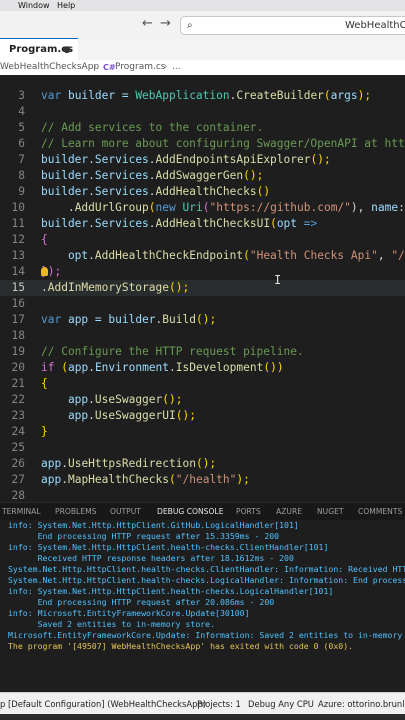  What do you see at coordinates (29, 431) in the screenshot?
I see `code-line: 24}` at bounding box center [29, 431].